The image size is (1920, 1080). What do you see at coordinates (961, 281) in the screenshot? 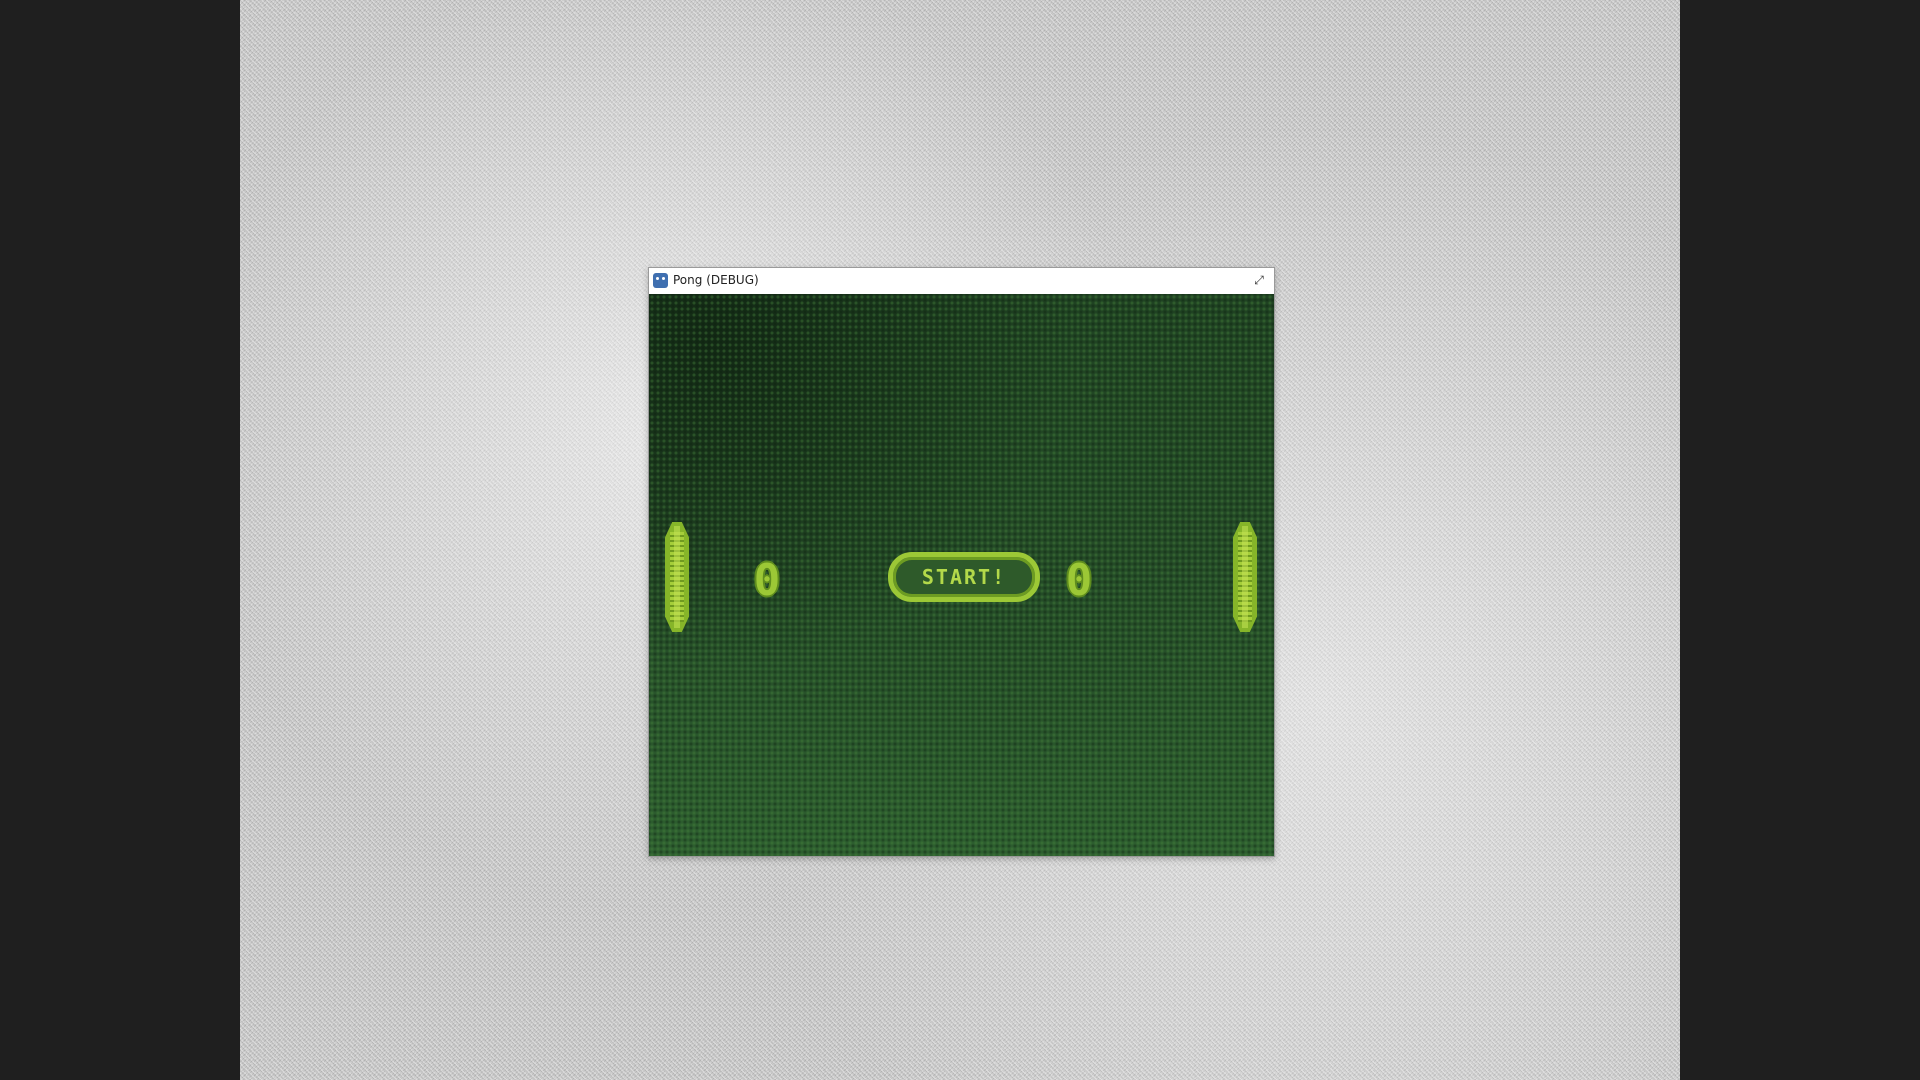
I see `window-titlebar: Pong (DEBUG) ⤢` at bounding box center [961, 281].